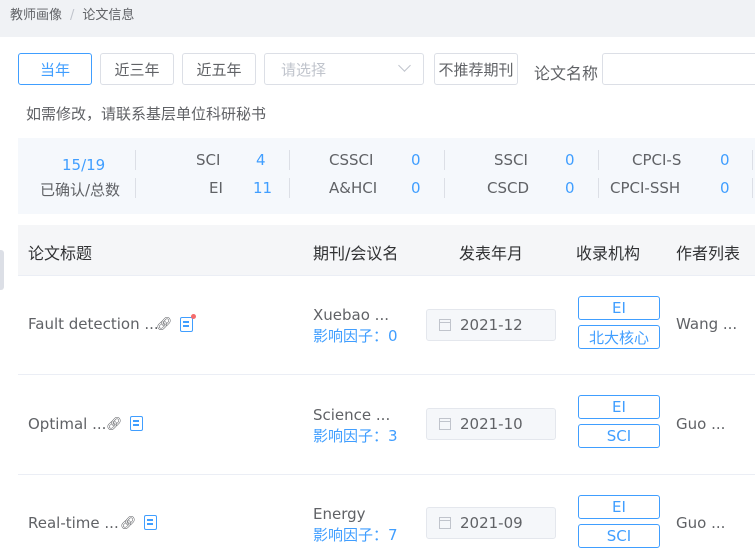 The image size is (755, 557). I want to click on publish-date-field: 2021-09, so click(491, 523).